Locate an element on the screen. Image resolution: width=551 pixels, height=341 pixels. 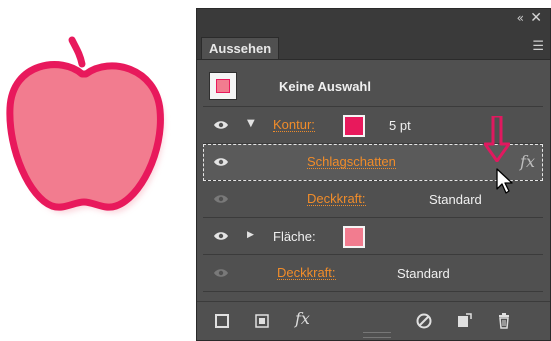
panel-menu-icon: ☰ is located at coordinates (538, 46).